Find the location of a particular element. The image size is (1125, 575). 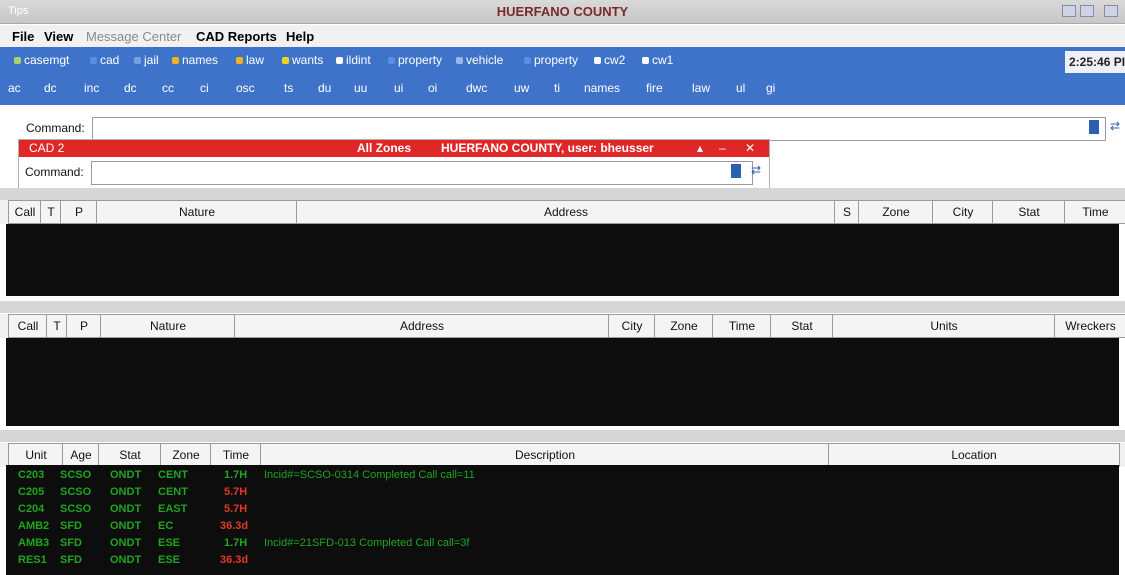

window-title-bar: Tips HUERFANO COUNTY is located at coordinates (562, 12).